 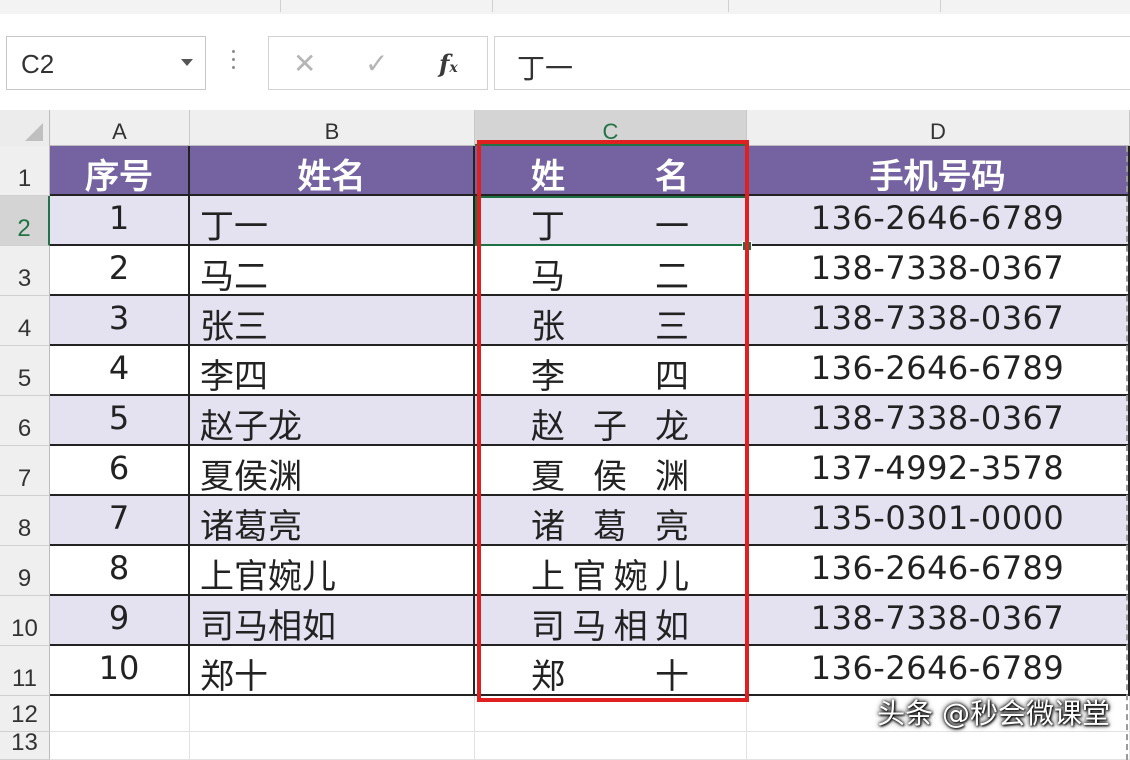 What do you see at coordinates (120, 271) in the screenshot?
I see `cell-seq: 2` at bounding box center [120, 271].